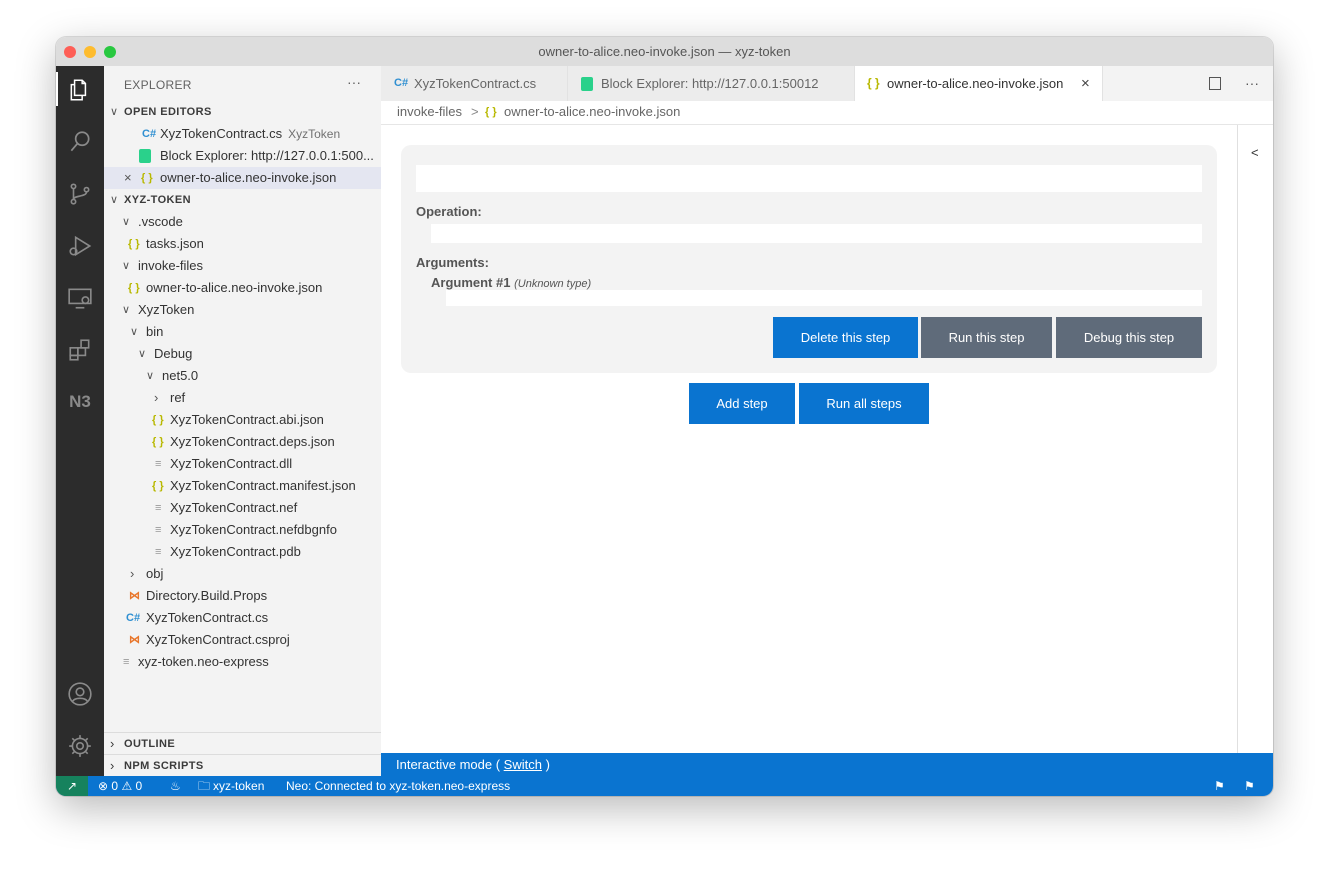  Describe the element at coordinates (742, 403) in the screenshot. I see `add-step-button: Add step` at that location.